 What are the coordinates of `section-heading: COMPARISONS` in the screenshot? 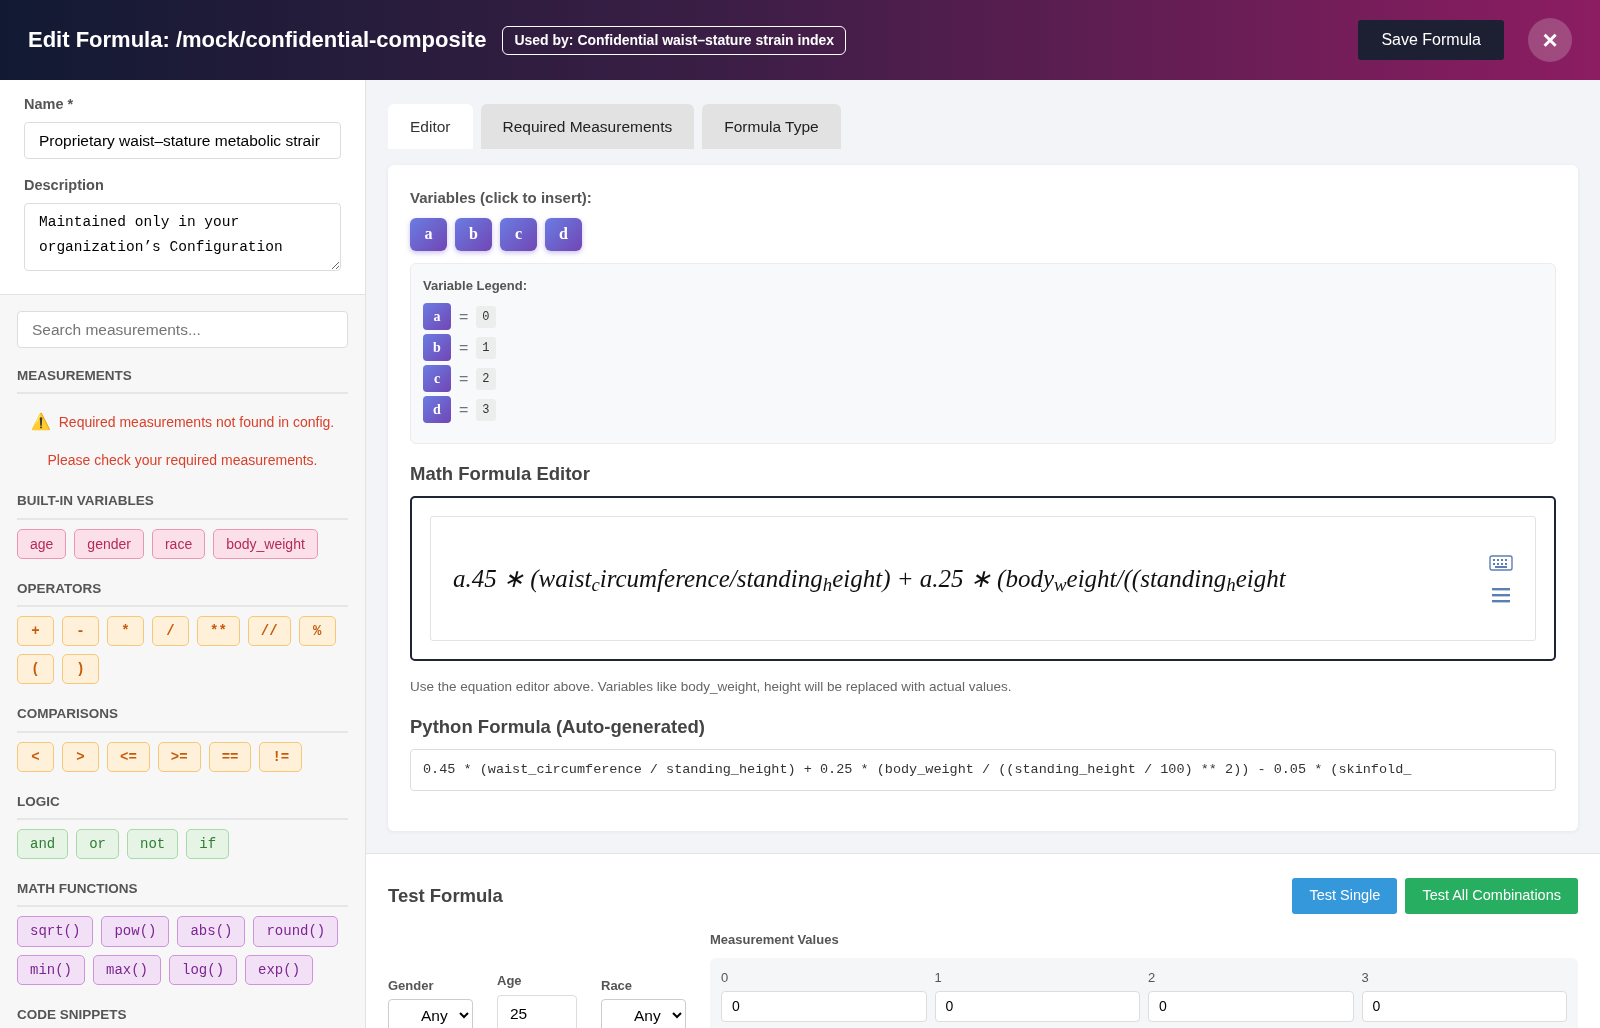 It's located at (182, 718).